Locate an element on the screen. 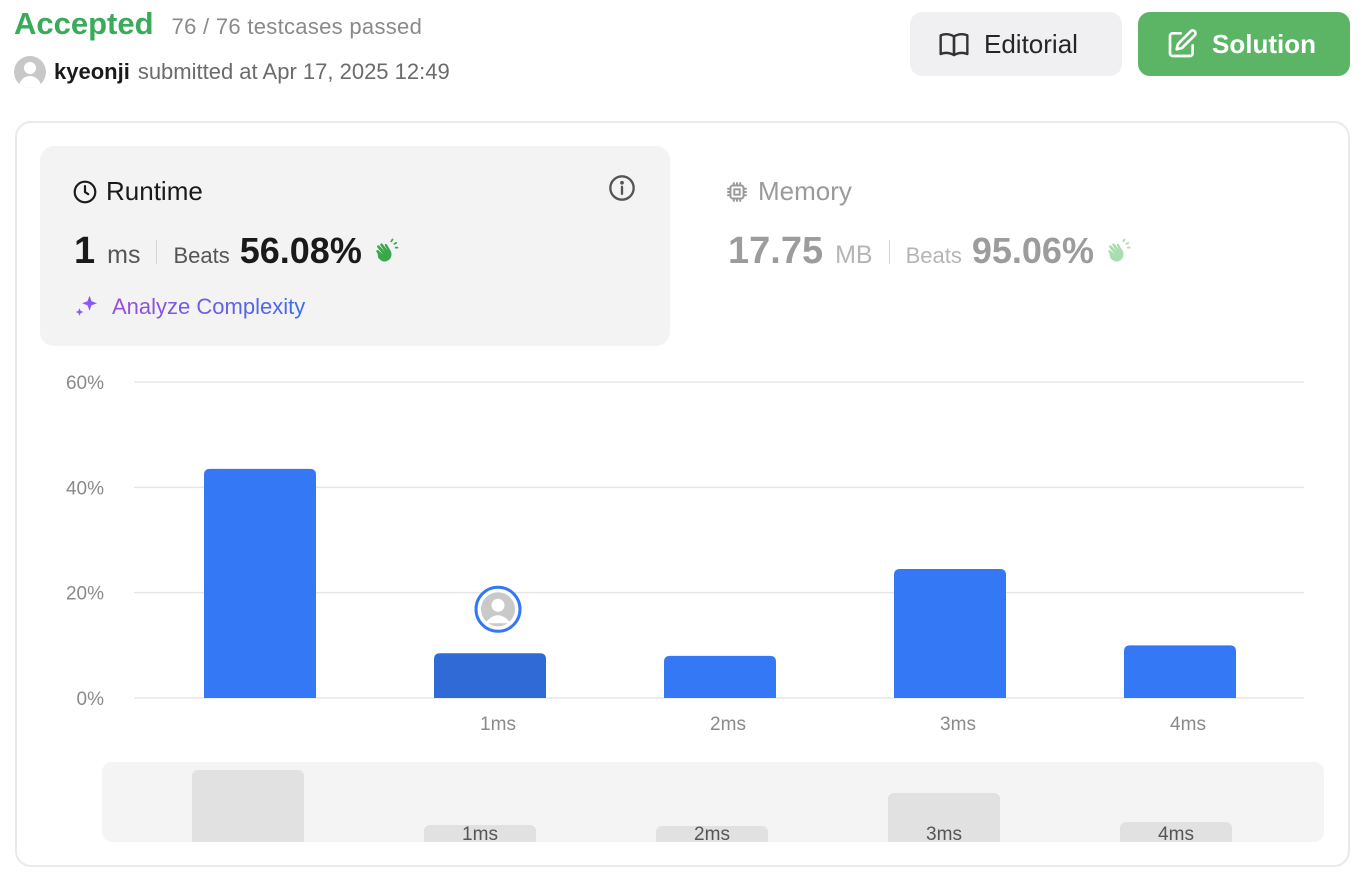  solution-button: Solution is located at coordinates (1244, 44).